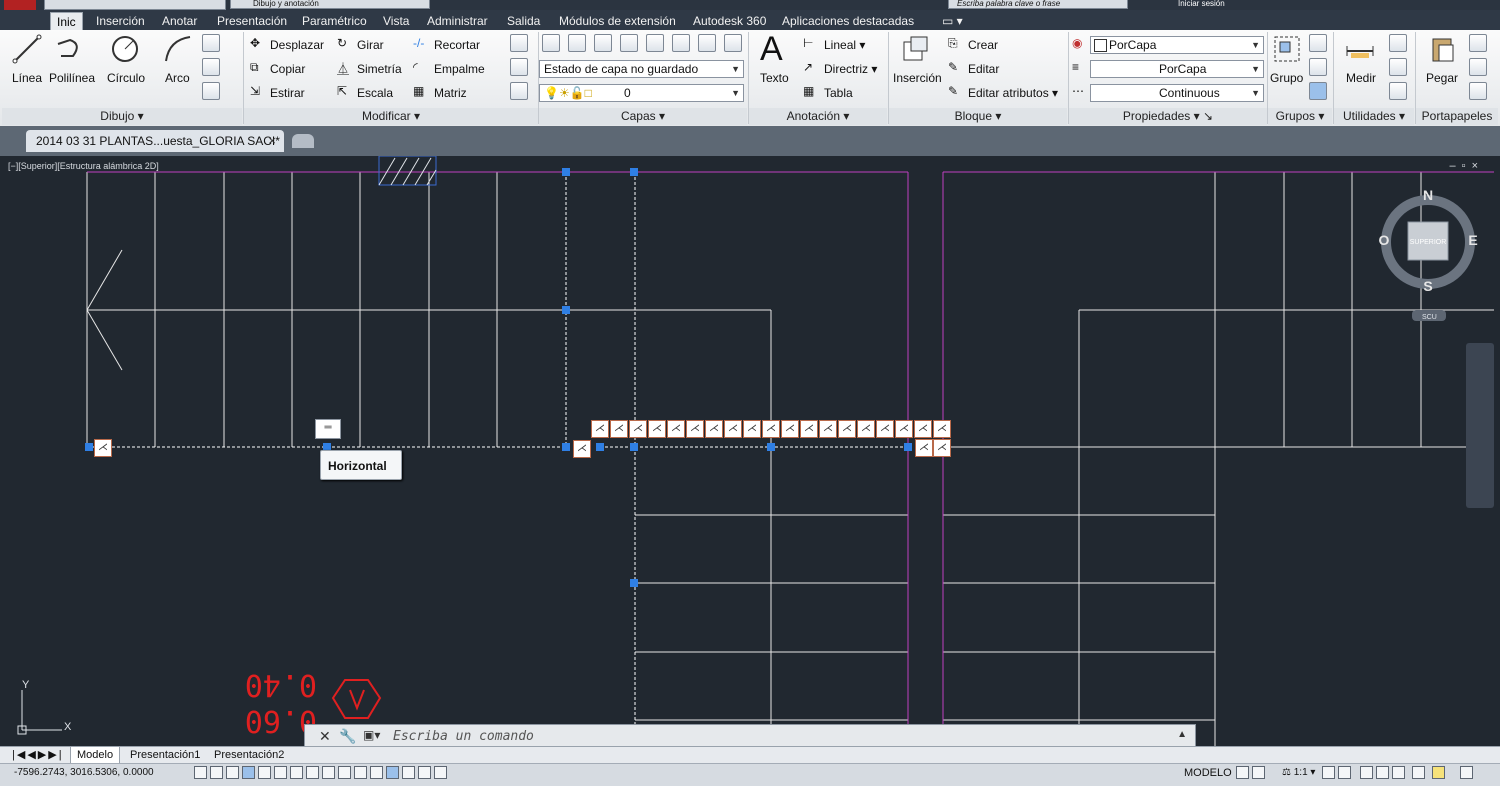  Describe the element at coordinates (1374, 116) in the screenshot. I see `panel-title-utilidades: Utilidades ▾` at that location.